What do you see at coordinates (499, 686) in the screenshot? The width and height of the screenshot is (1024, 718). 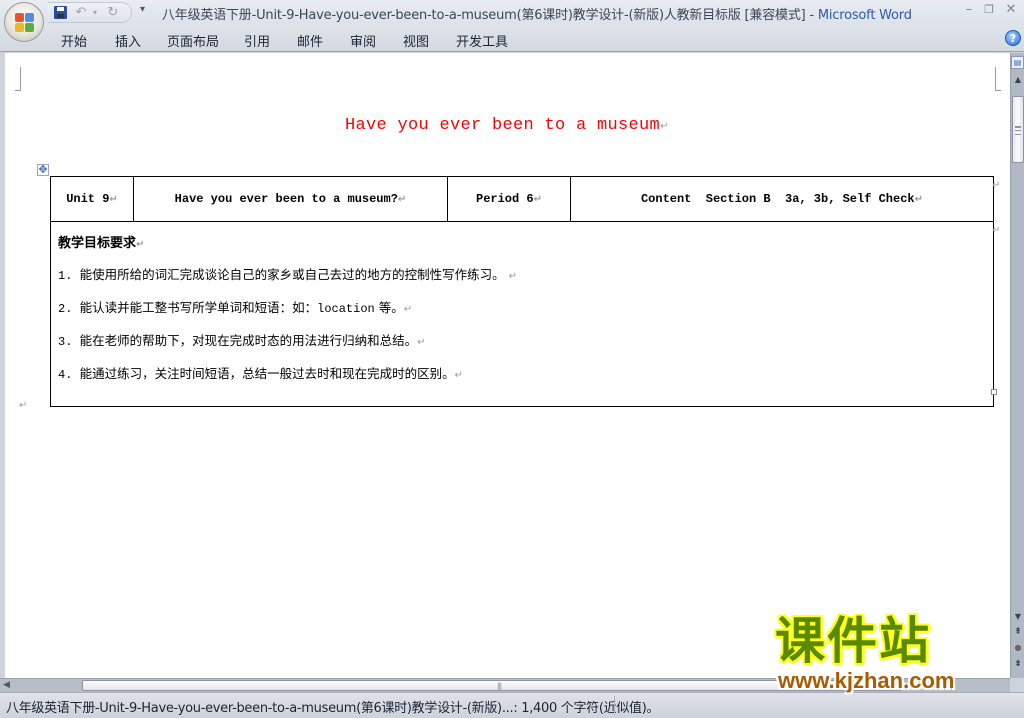 I see `grip-icon: |||` at bounding box center [499, 686].